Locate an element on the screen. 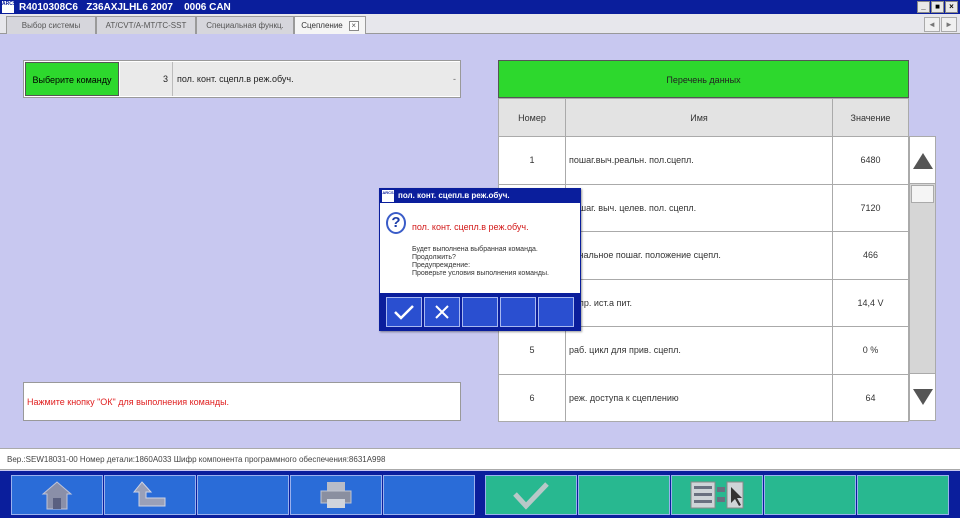 Image resolution: width=960 pixels, height=518 pixels. tab-close-icon: × is located at coordinates (353, 26).